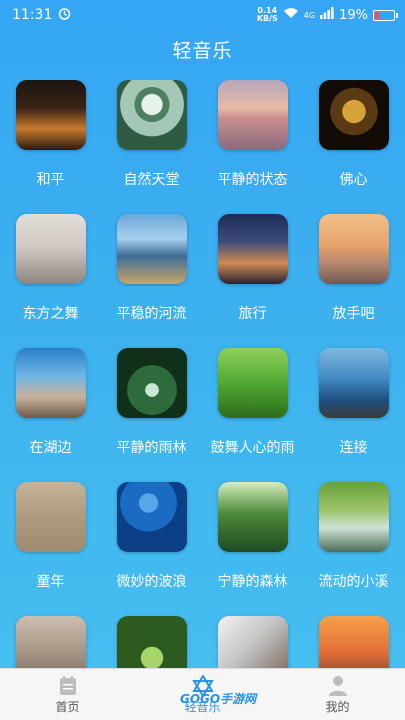 The image size is (405, 720). Describe the element at coordinates (50, 448) in the screenshot. I see `track-label: 在湖边` at that location.